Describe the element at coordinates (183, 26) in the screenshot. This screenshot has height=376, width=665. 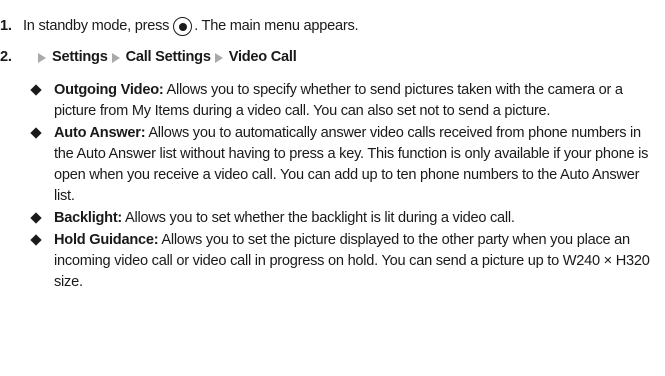
I see `center-select-key-icon` at that location.